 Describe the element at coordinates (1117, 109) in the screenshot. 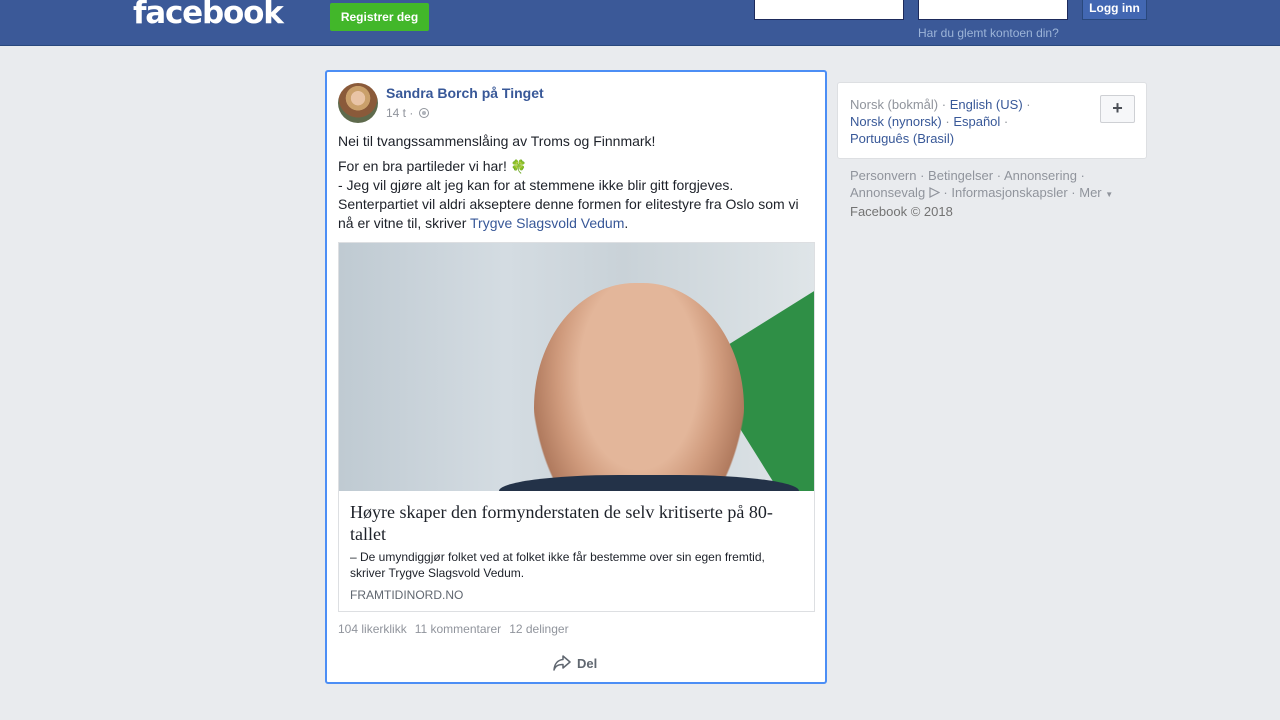

I see `more-languages-button: +` at that location.